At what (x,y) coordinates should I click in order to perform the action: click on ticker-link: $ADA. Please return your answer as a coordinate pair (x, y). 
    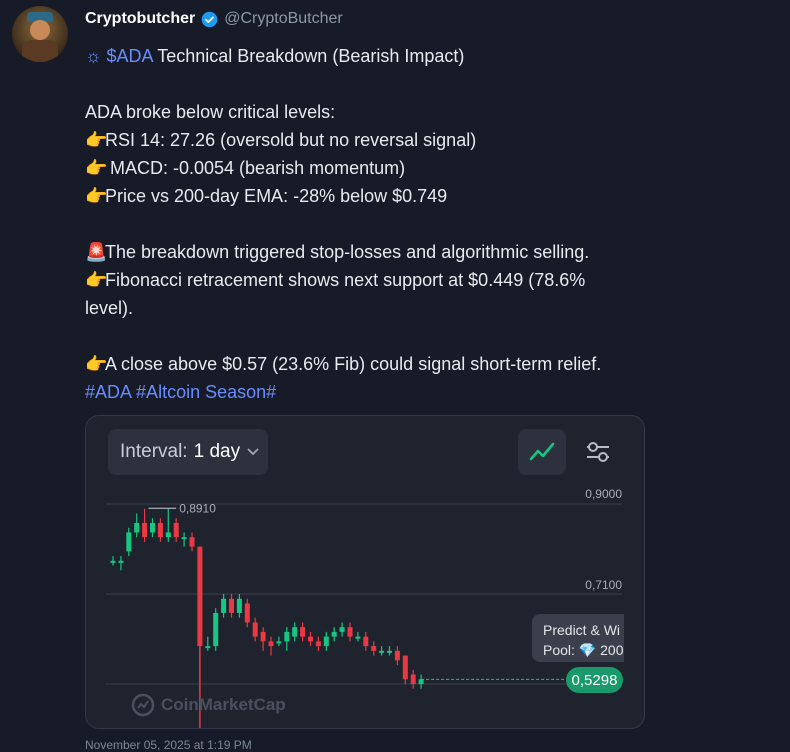
    Looking at the image, I should click on (130, 56).